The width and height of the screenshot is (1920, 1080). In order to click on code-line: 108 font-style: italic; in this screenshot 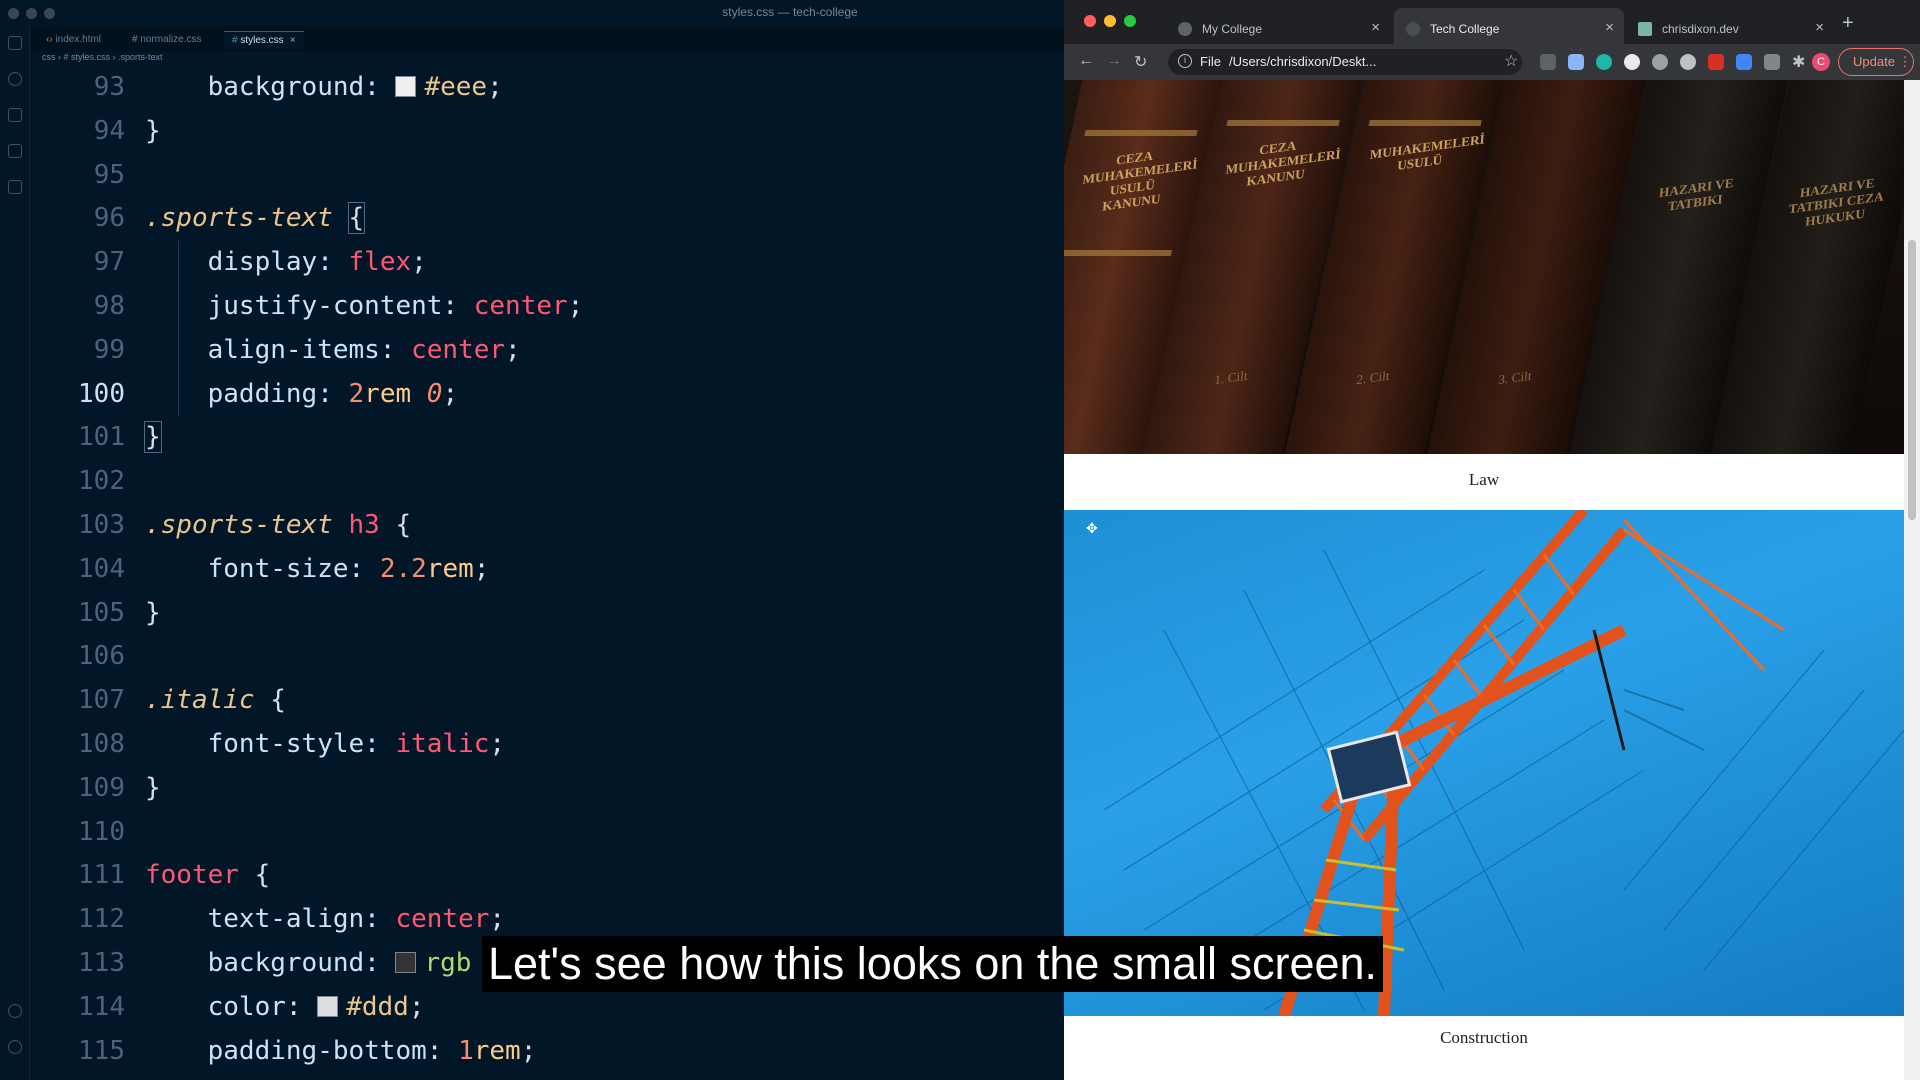, I will do `click(547, 745)`.